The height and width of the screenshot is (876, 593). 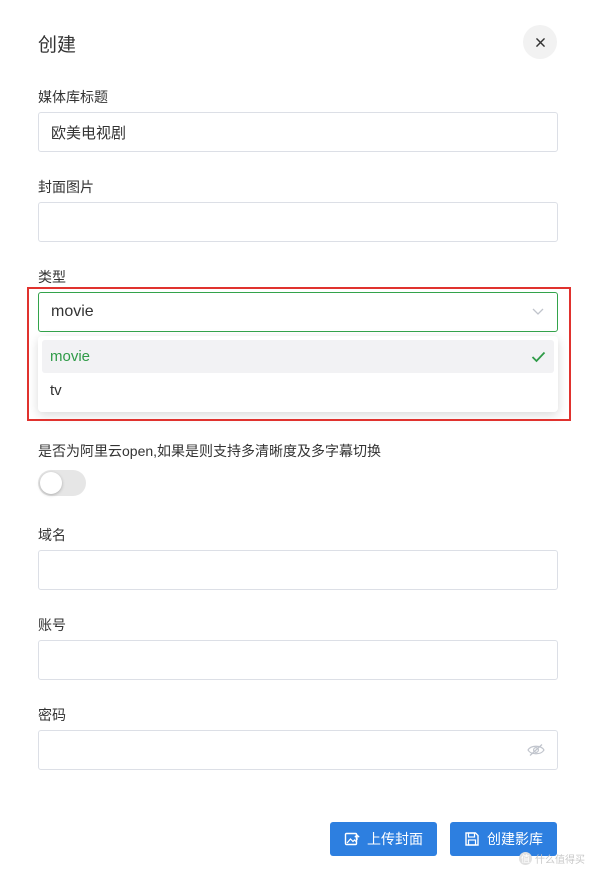 I want to click on library-title-value: 欧美电视剧, so click(x=89, y=133).